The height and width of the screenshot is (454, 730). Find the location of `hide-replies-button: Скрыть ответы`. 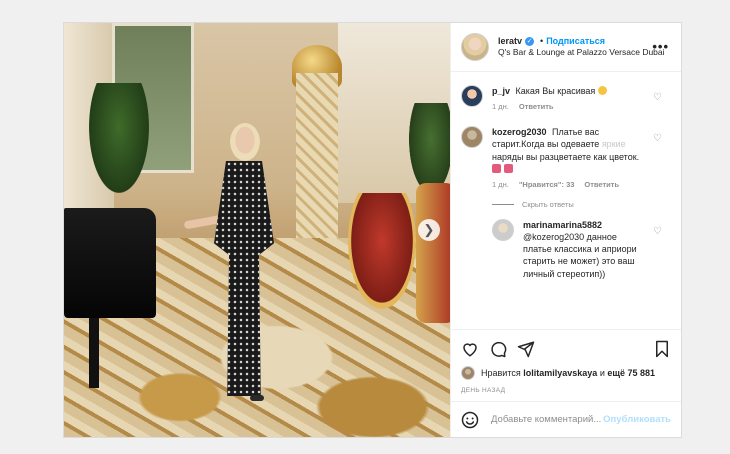

hide-replies-button: Скрыть ответы is located at coordinates (586, 204).